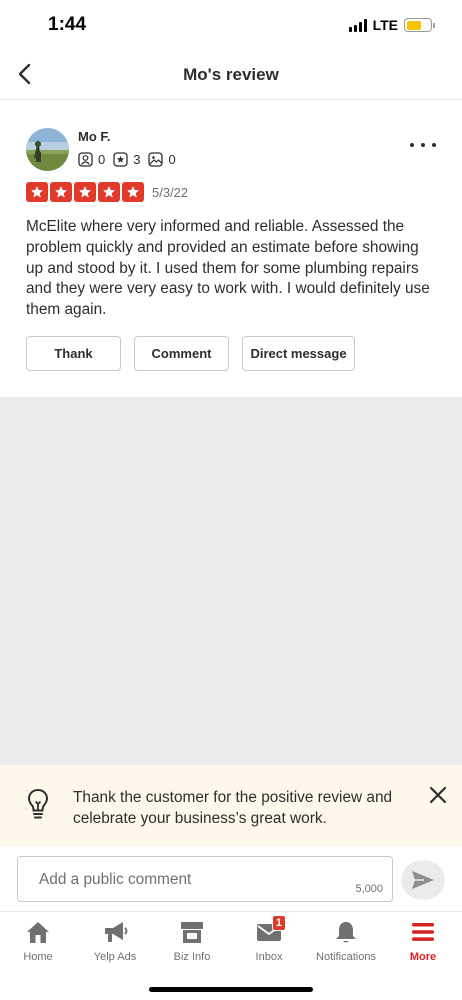 The image size is (462, 1000). Describe the element at coordinates (419, 25) in the screenshot. I see `battery-icon` at that location.